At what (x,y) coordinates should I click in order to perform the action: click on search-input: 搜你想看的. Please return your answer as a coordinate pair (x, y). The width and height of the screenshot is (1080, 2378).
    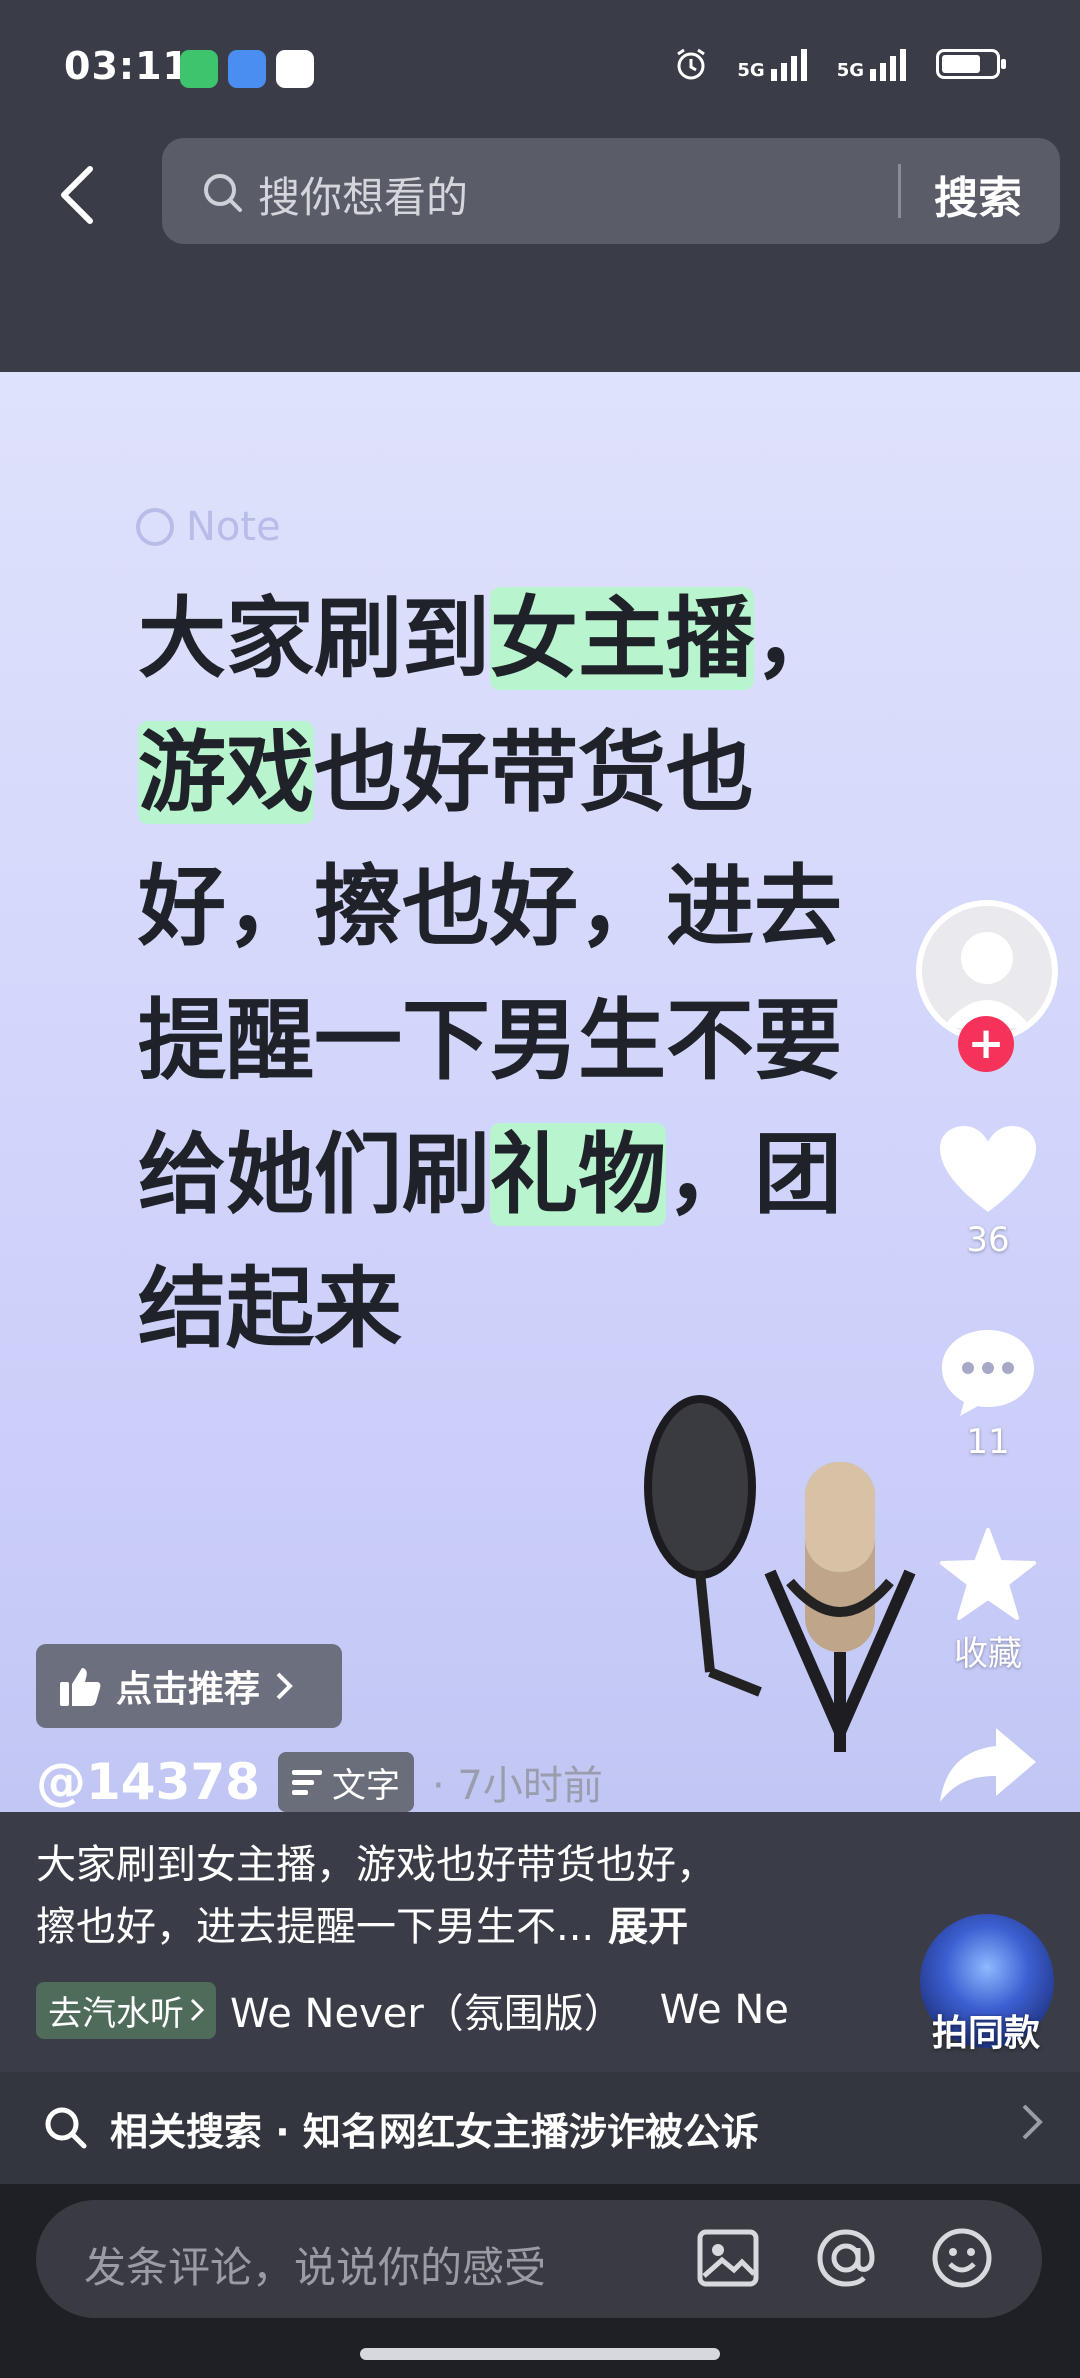
    Looking at the image, I should click on (363, 194).